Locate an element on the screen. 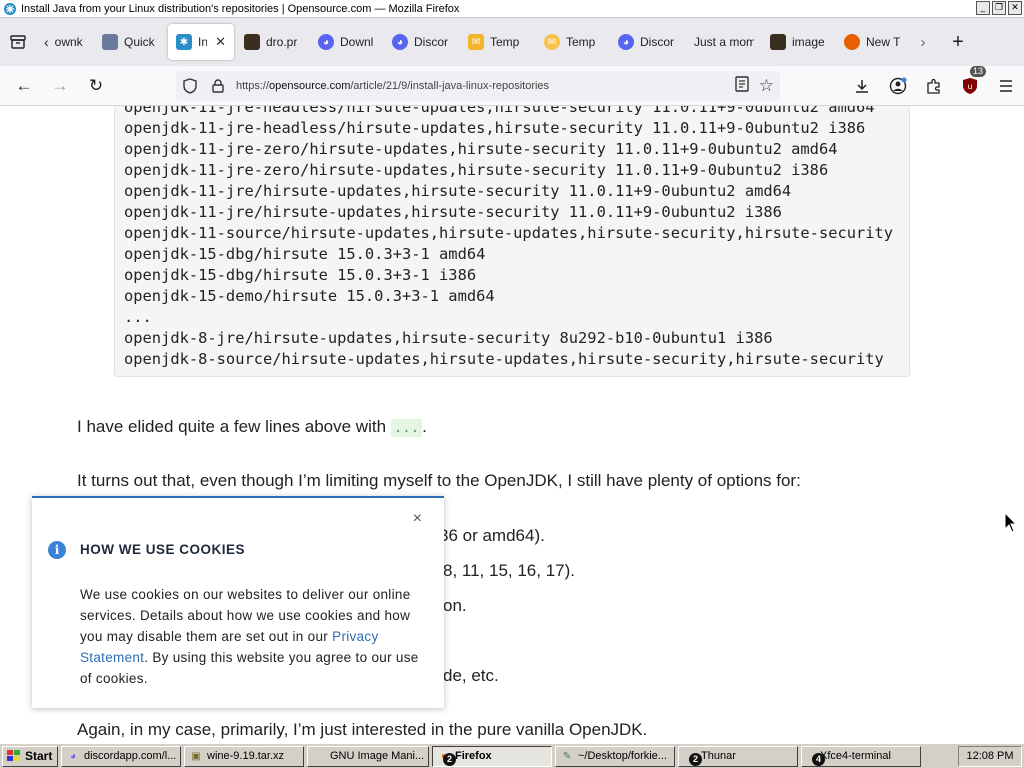 The width and height of the screenshot is (1024, 768). taskbar-item-label: Thunar is located at coordinates (718, 756).